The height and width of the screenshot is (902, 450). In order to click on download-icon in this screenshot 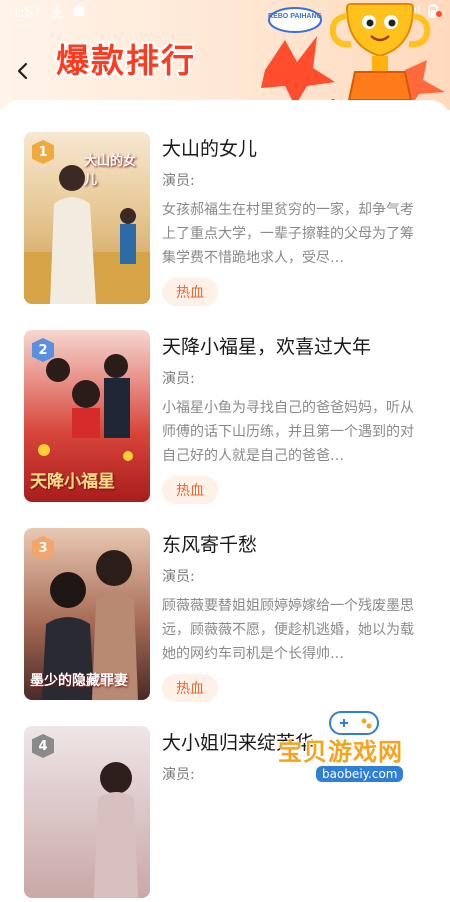, I will do `click(57, 13)`.